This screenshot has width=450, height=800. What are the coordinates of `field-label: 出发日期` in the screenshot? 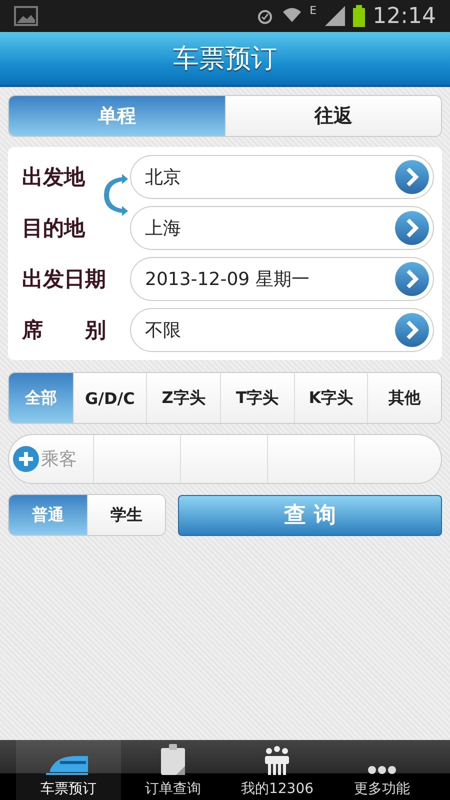 It's located at (64, 279).